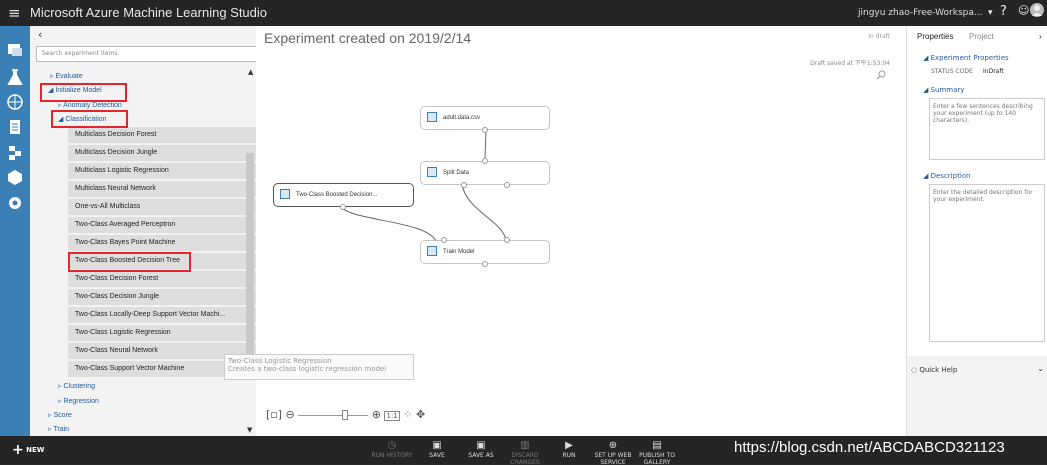 This screenshot has height=466, width=1047. What do you see at coordinates (613, 453) in the screenshot?
I see `setup-web-service-button: ⊕ SET UP WEB SERVICE` at bounding box center [613, 453].